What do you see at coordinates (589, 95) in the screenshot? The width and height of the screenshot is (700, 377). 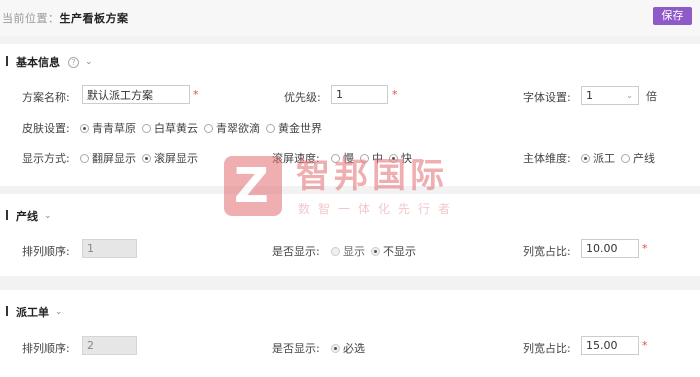 I see `font-size-value: 1` at bounding box center [589, 95].